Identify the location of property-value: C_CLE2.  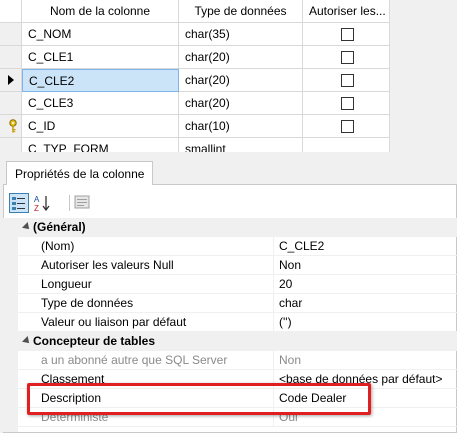
(367, 246).